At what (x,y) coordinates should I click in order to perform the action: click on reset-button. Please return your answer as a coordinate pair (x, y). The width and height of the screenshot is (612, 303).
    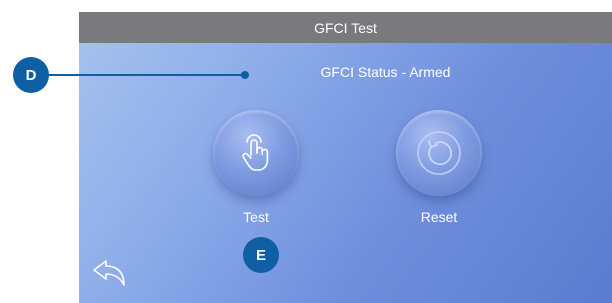
    Looking at the image, I should click on (439, 153).